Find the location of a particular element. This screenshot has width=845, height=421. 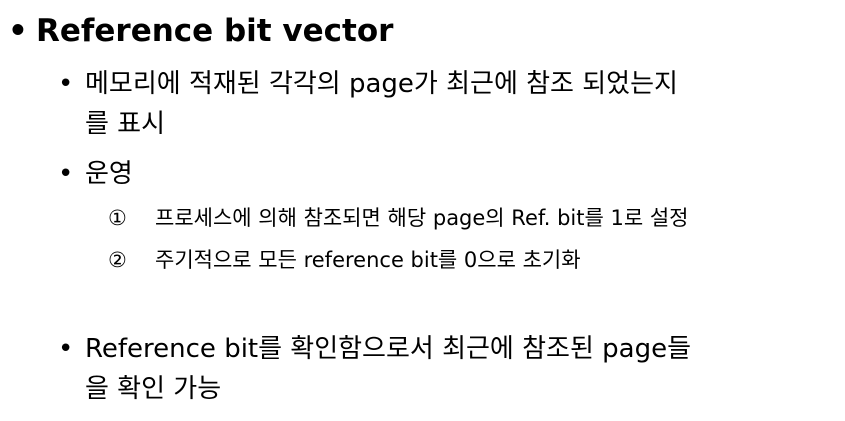

step-marker: ② is located at coordinates (117, 260).